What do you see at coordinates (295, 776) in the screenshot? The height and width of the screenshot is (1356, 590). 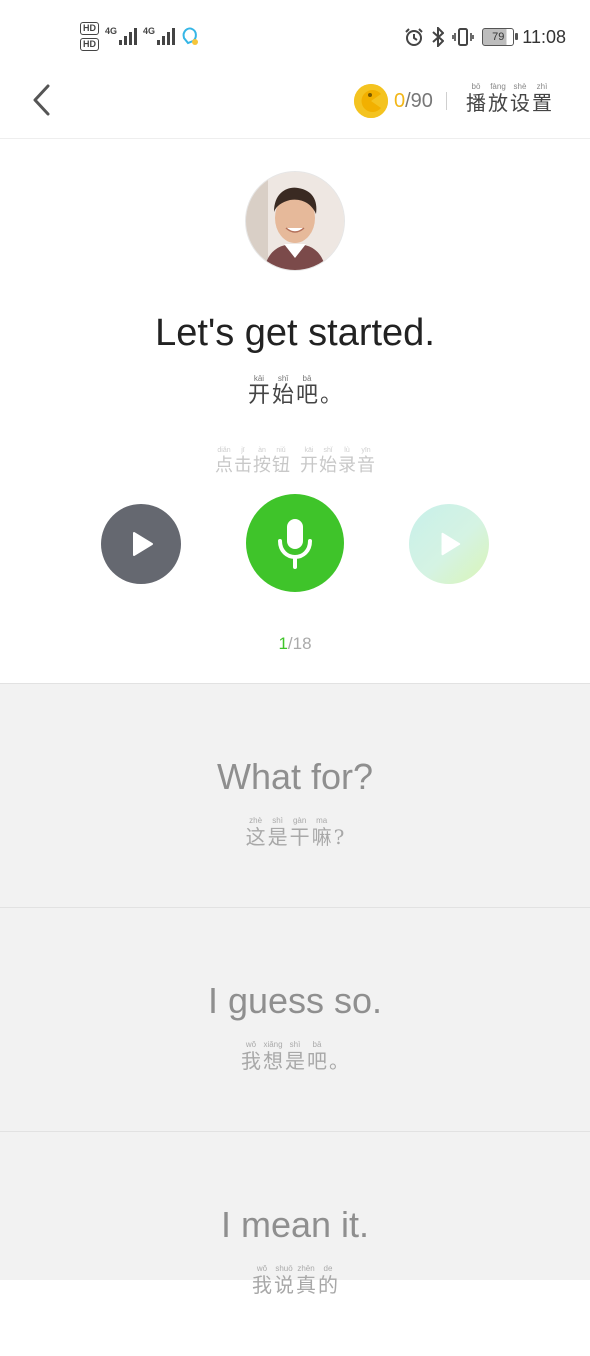 I see `list-item-english: What for?` at bounding box center [295, 776].